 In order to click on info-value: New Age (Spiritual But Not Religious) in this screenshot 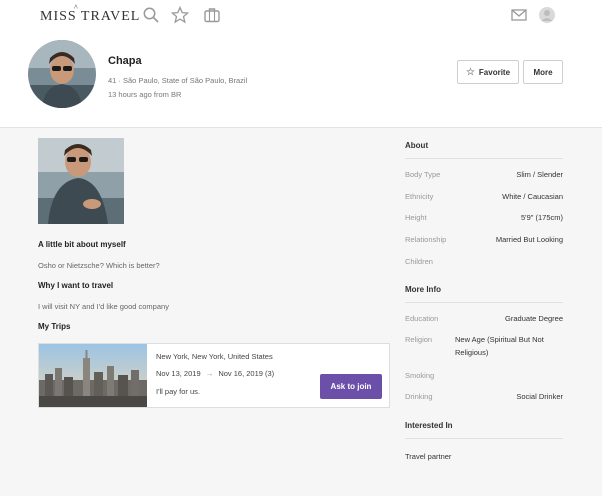, I will do `click(499, 346)`.